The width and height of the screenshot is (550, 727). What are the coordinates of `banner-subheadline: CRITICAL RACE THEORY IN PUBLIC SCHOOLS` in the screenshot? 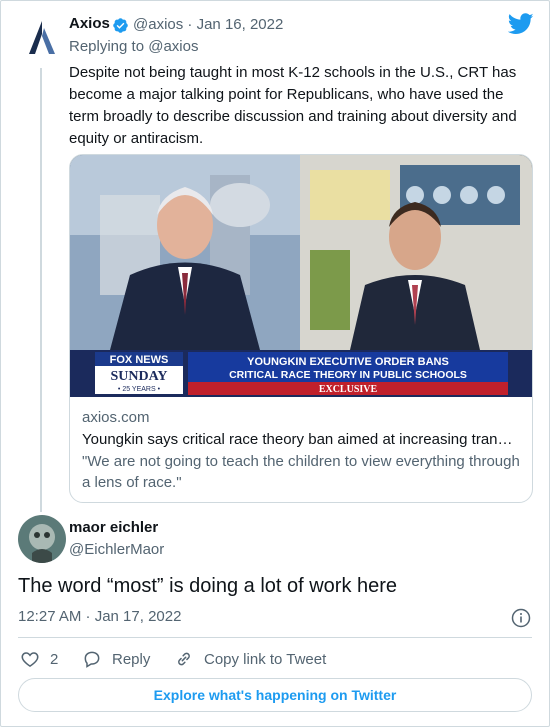 It's located at (348, 375).